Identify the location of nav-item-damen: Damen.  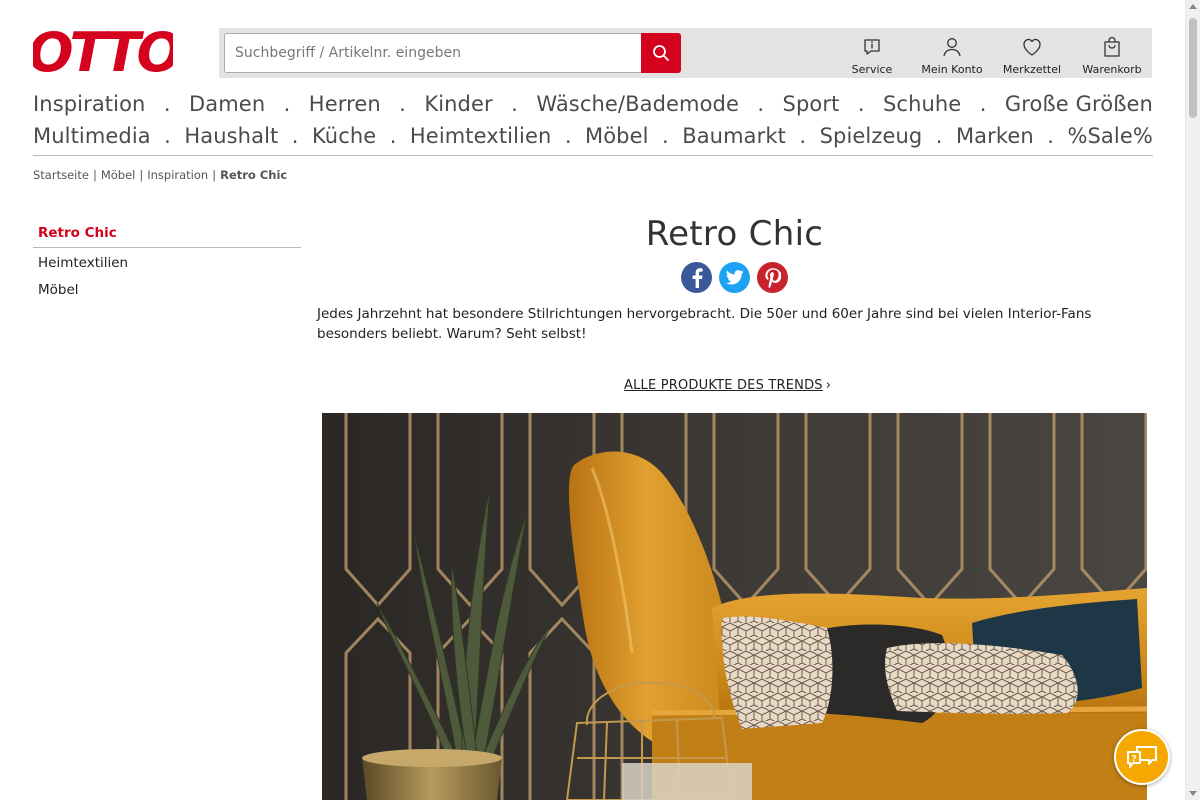
(227, 104).